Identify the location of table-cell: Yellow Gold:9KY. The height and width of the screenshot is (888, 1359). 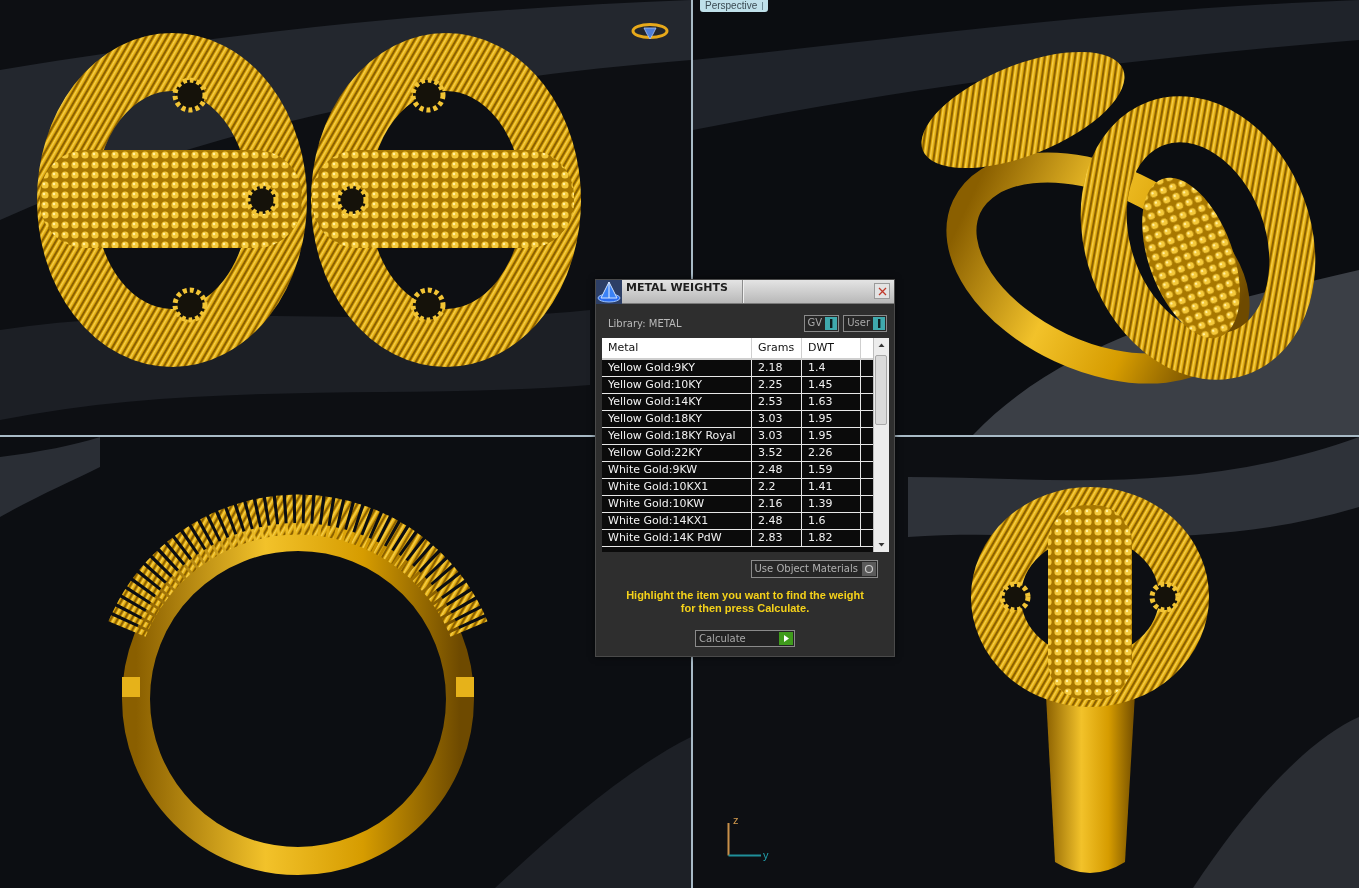
(677, 368).